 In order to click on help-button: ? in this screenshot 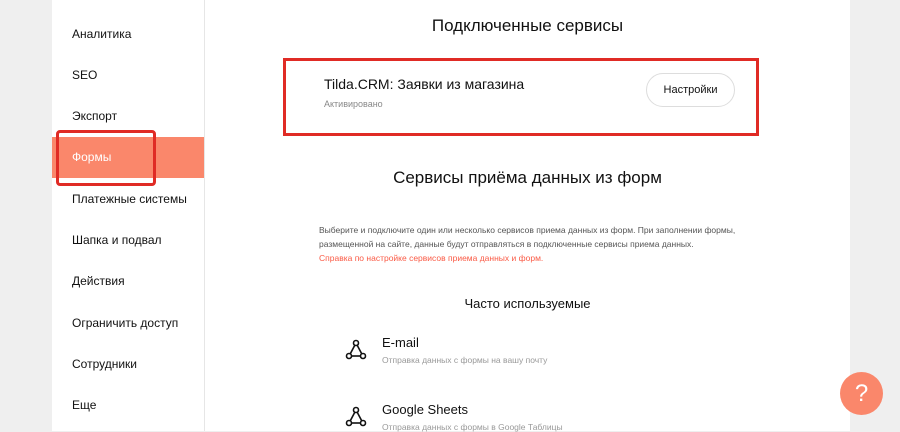, I will do `click(861, 393)`.